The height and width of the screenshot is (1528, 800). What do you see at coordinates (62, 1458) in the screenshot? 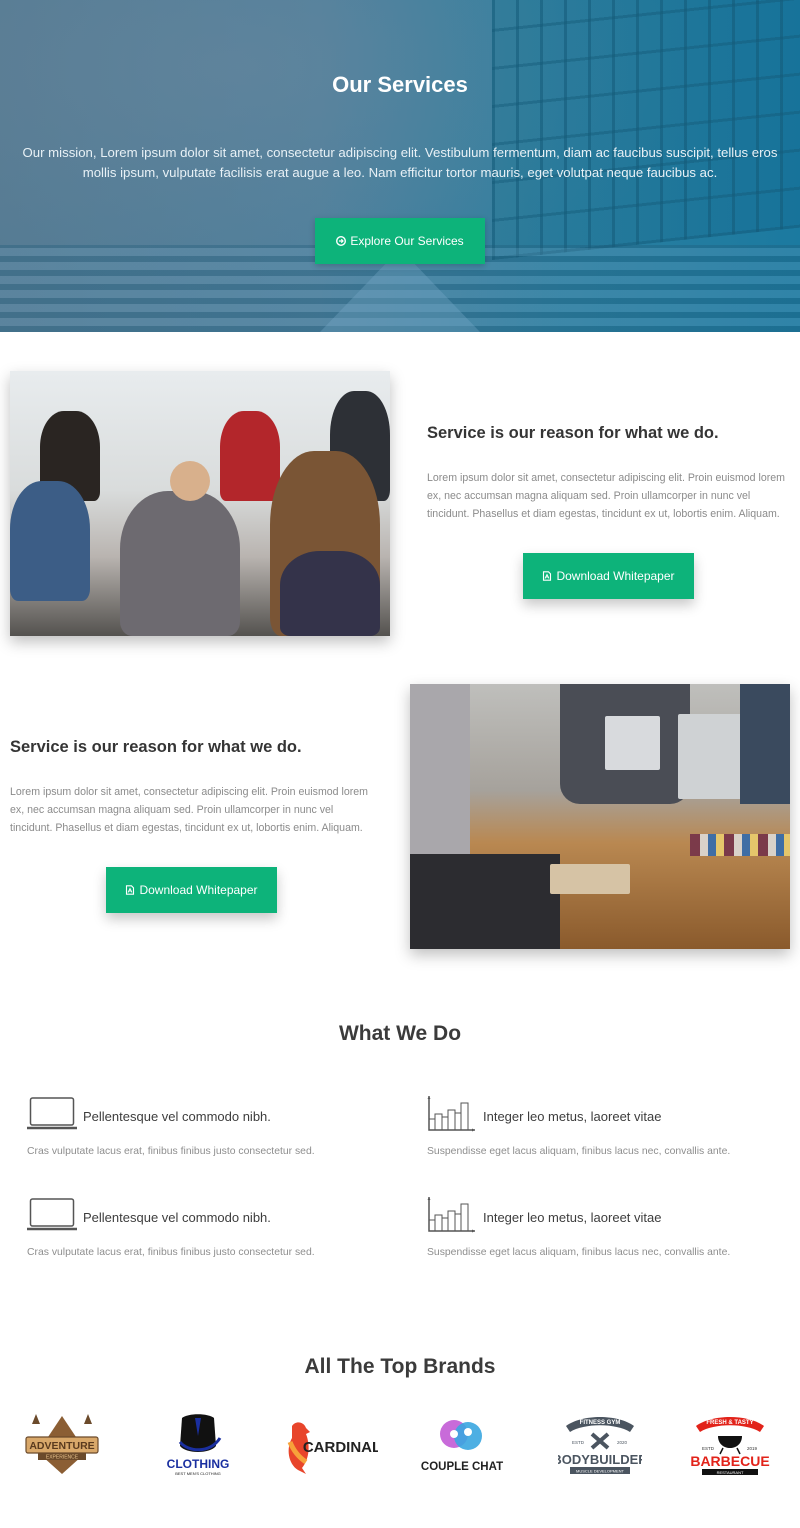
I see `brand-adventure-sub: EXPERIENCE` at bounding box center [62, 1458].